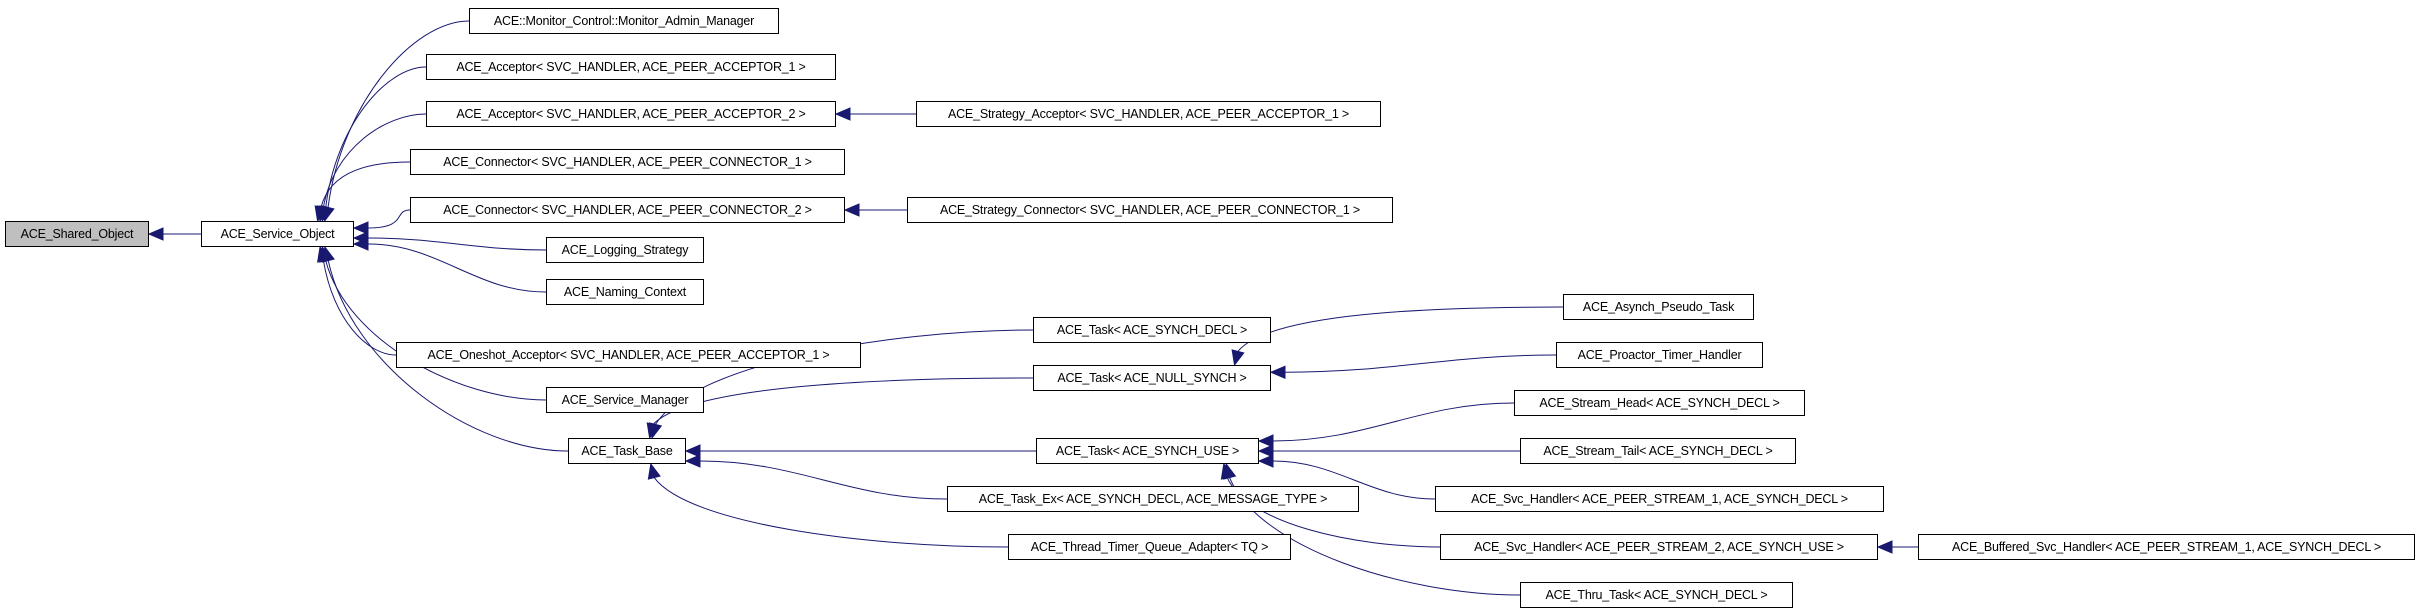 Image resolution: width=2427 pixels, height=611 pixels. What do you see at coordinates (627, 451) in the screenshot?
I see `class-node-taskbase: ACE_Task_Base` at bounding box center [627, 451].